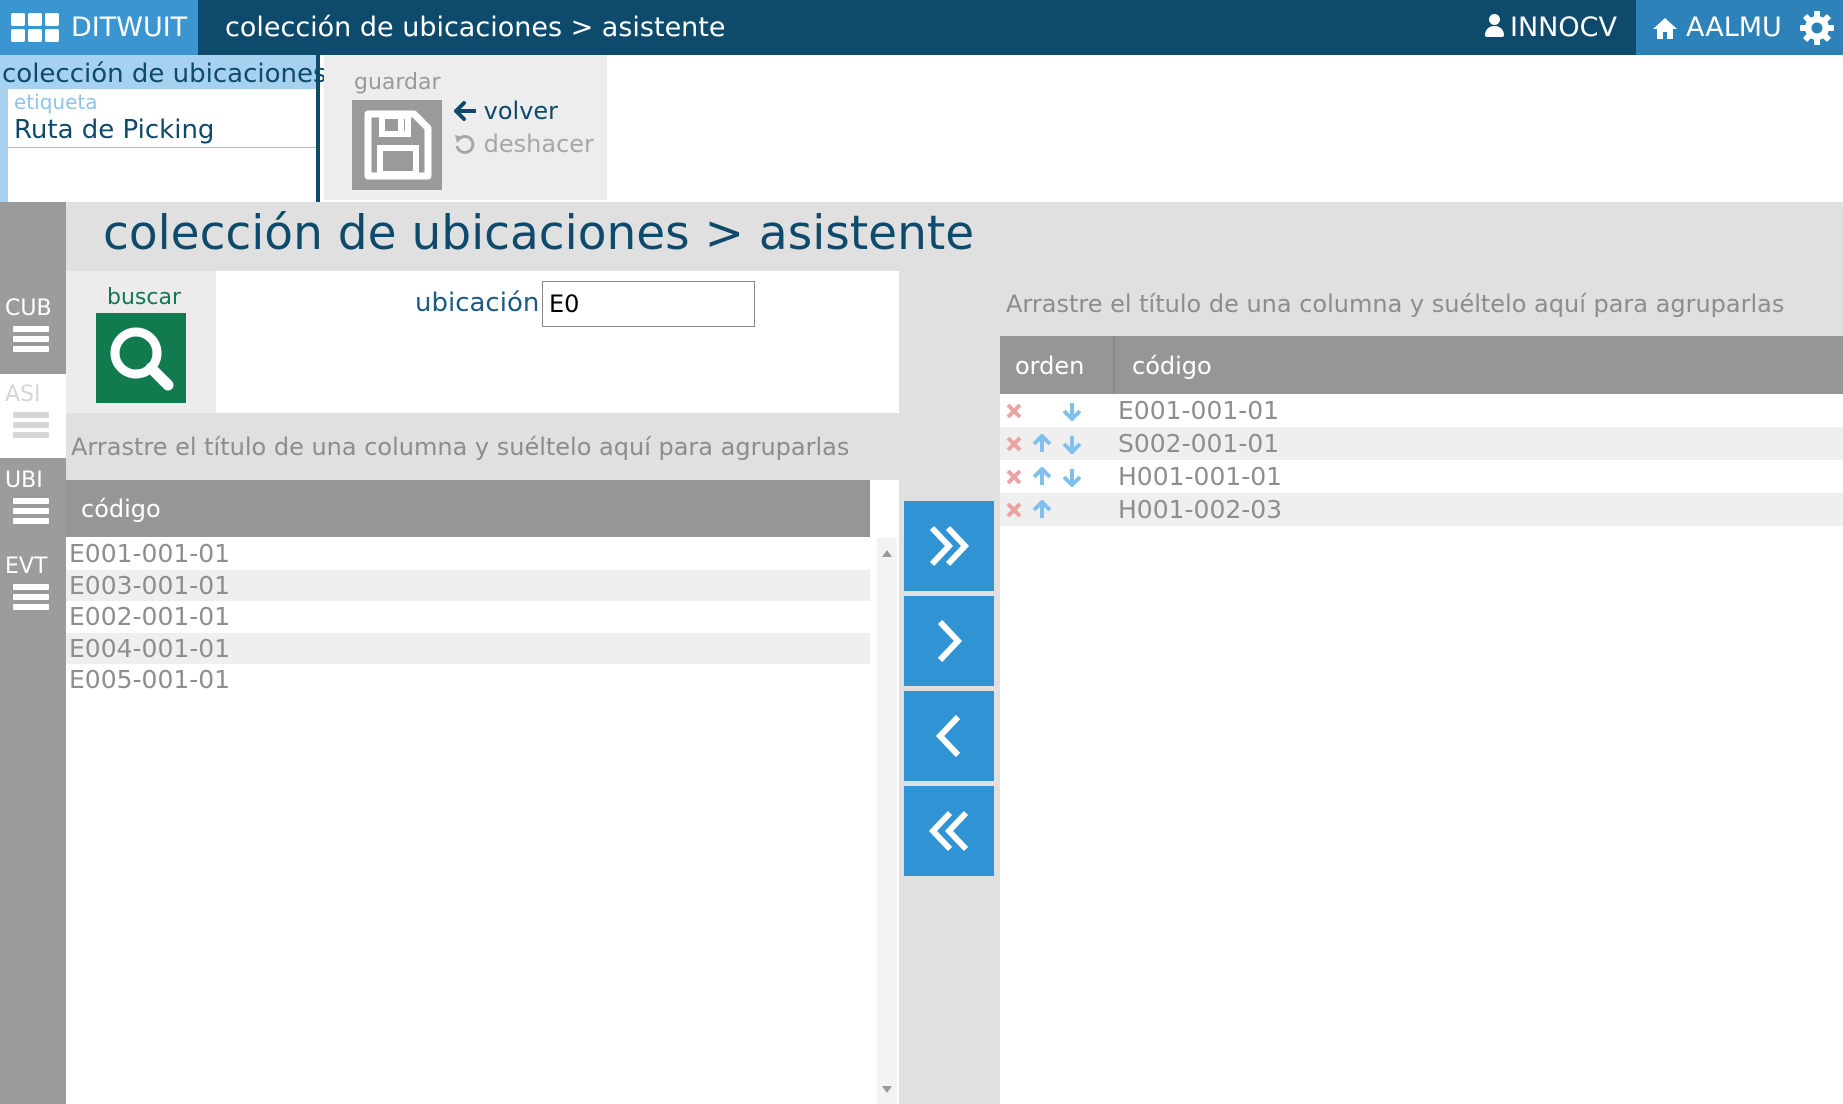 The height and width of the screenshot is (1104, 1843). I want to click on scroll-down-icon, so click(887, 1089).